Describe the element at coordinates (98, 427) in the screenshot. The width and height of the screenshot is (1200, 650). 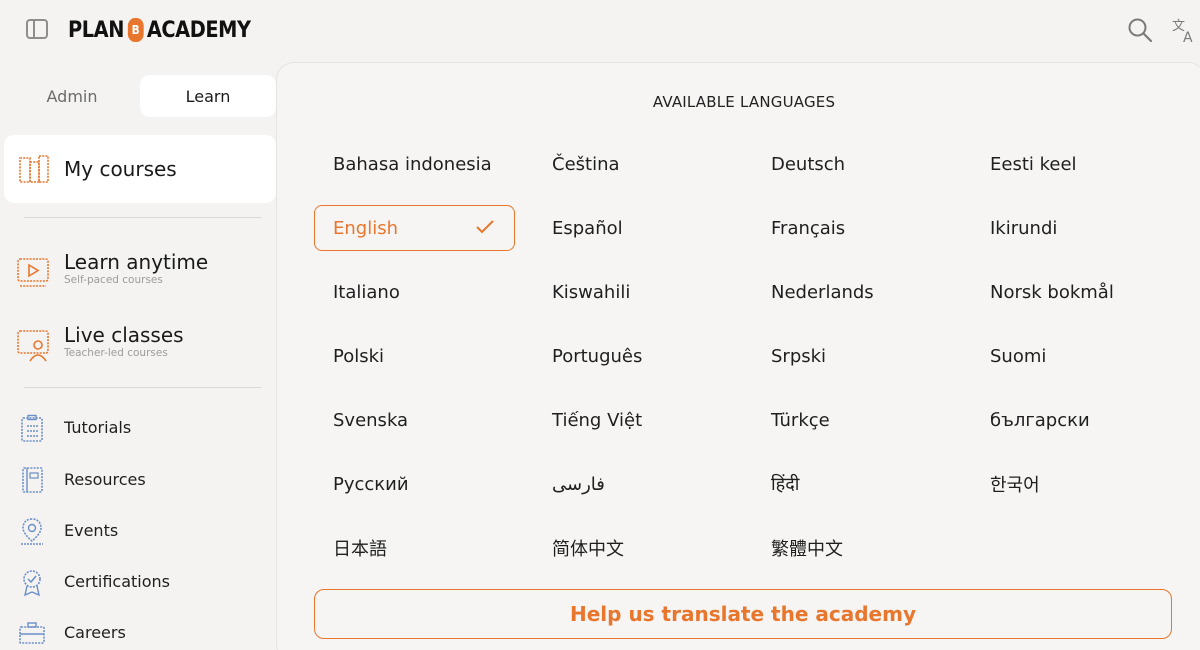
I see `tutorials-label: Tutorials` at that location.